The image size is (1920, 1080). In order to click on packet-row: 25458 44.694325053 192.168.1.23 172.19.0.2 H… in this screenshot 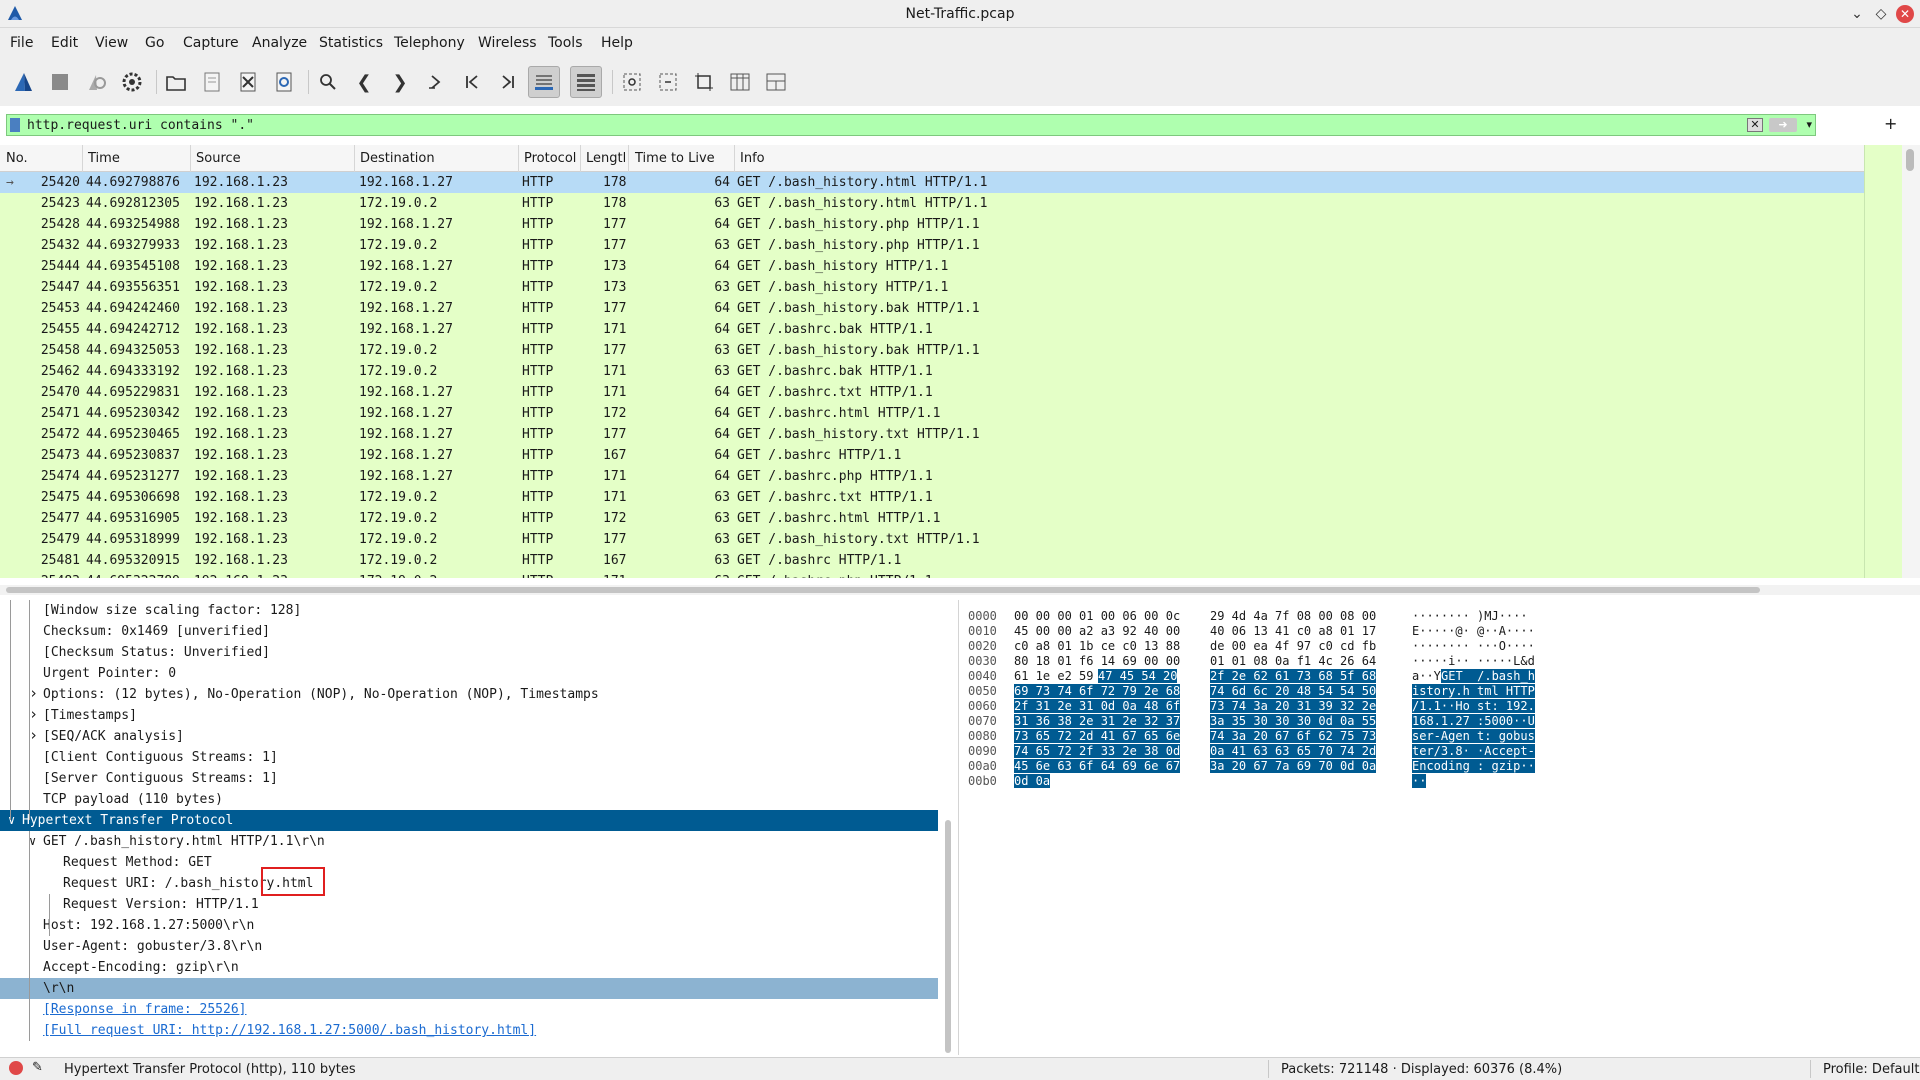, I will do `click(932, 350)`.